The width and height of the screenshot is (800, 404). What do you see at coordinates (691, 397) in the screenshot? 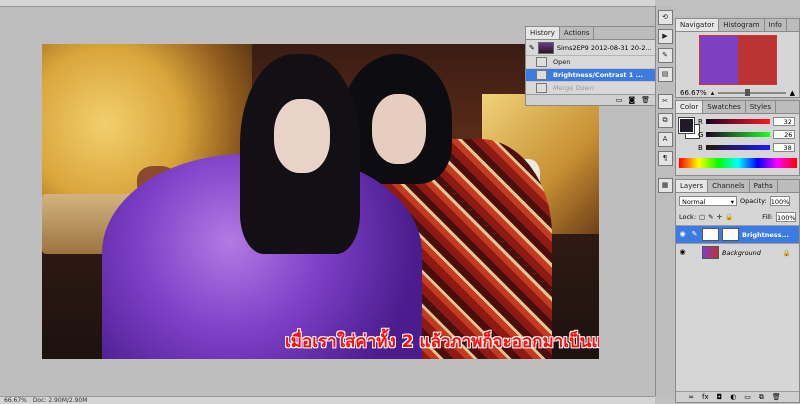
I see `link-layers-icon: ∞` at bounding box center [691, 397].